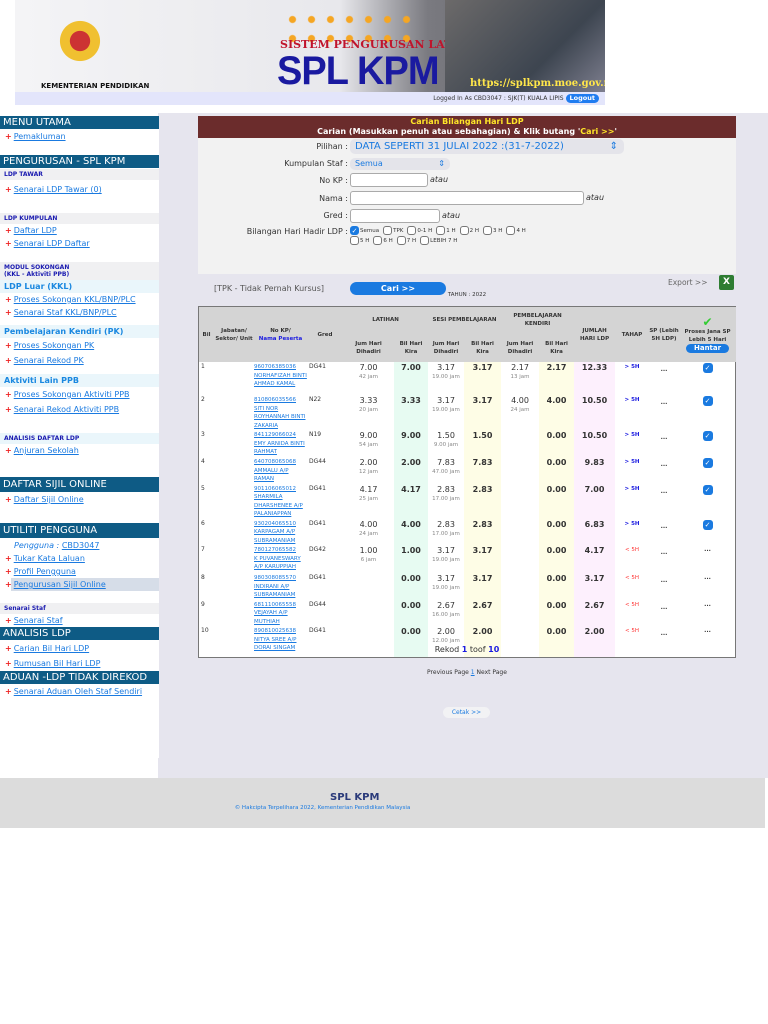  Describe the element at coordinates (79, 136) in the screenshot. I see `link-pemakluman: Pemakluman` at that location.